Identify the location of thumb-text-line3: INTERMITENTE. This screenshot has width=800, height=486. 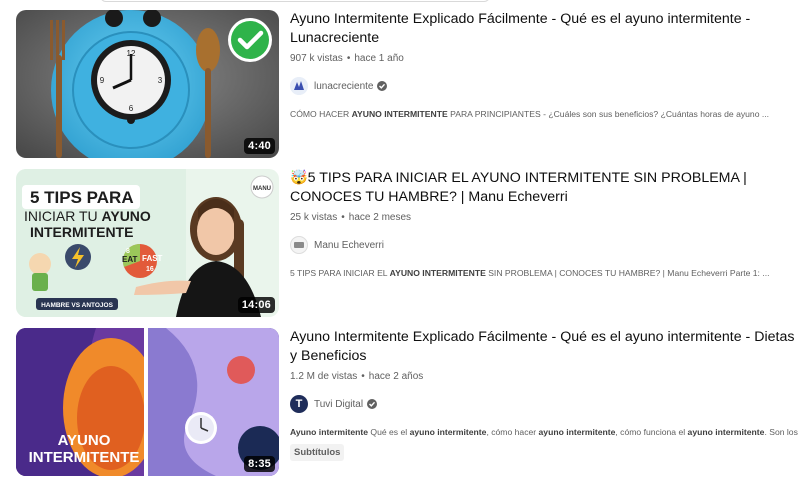
(81, 232).